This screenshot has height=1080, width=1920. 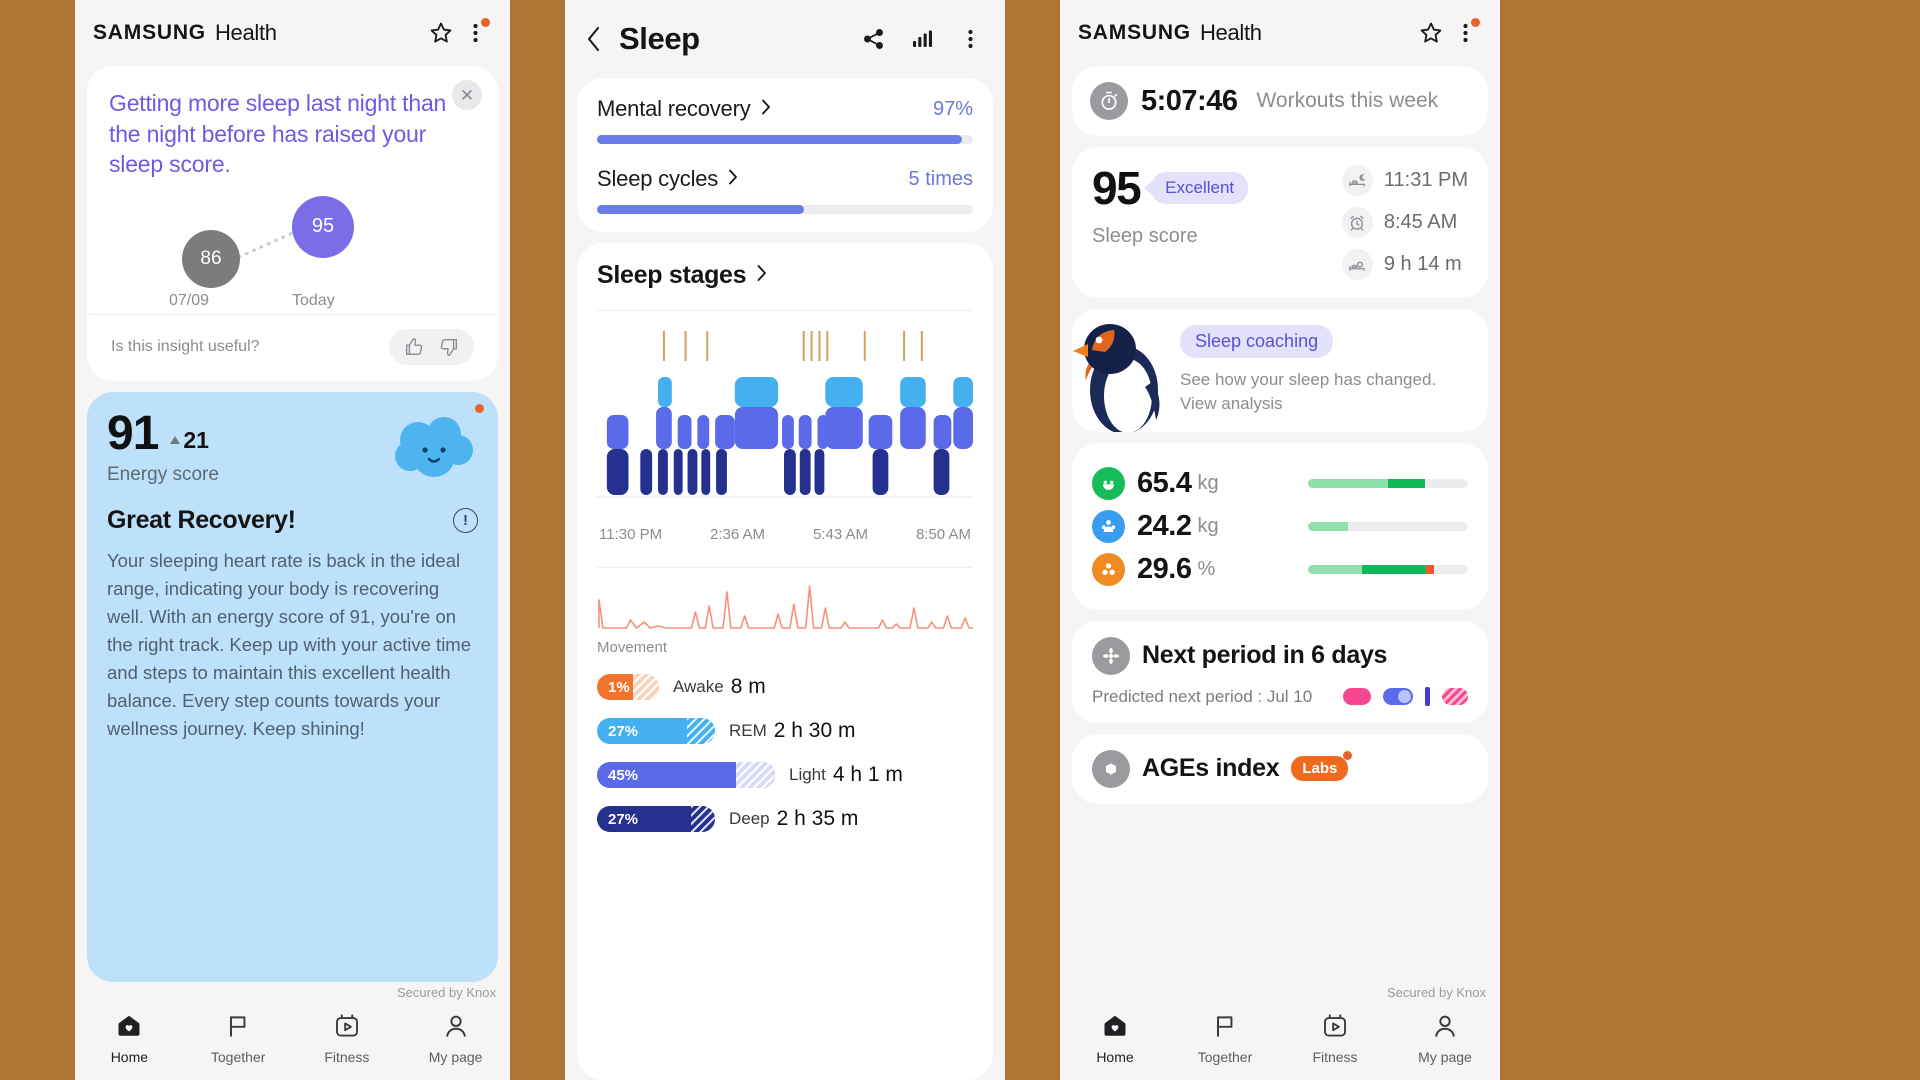 I want to click on hypnogram-axis-labels: 11:30 PM 2:36 AM 5:43 AM 8:50 AM, so click(x=785, y=534).